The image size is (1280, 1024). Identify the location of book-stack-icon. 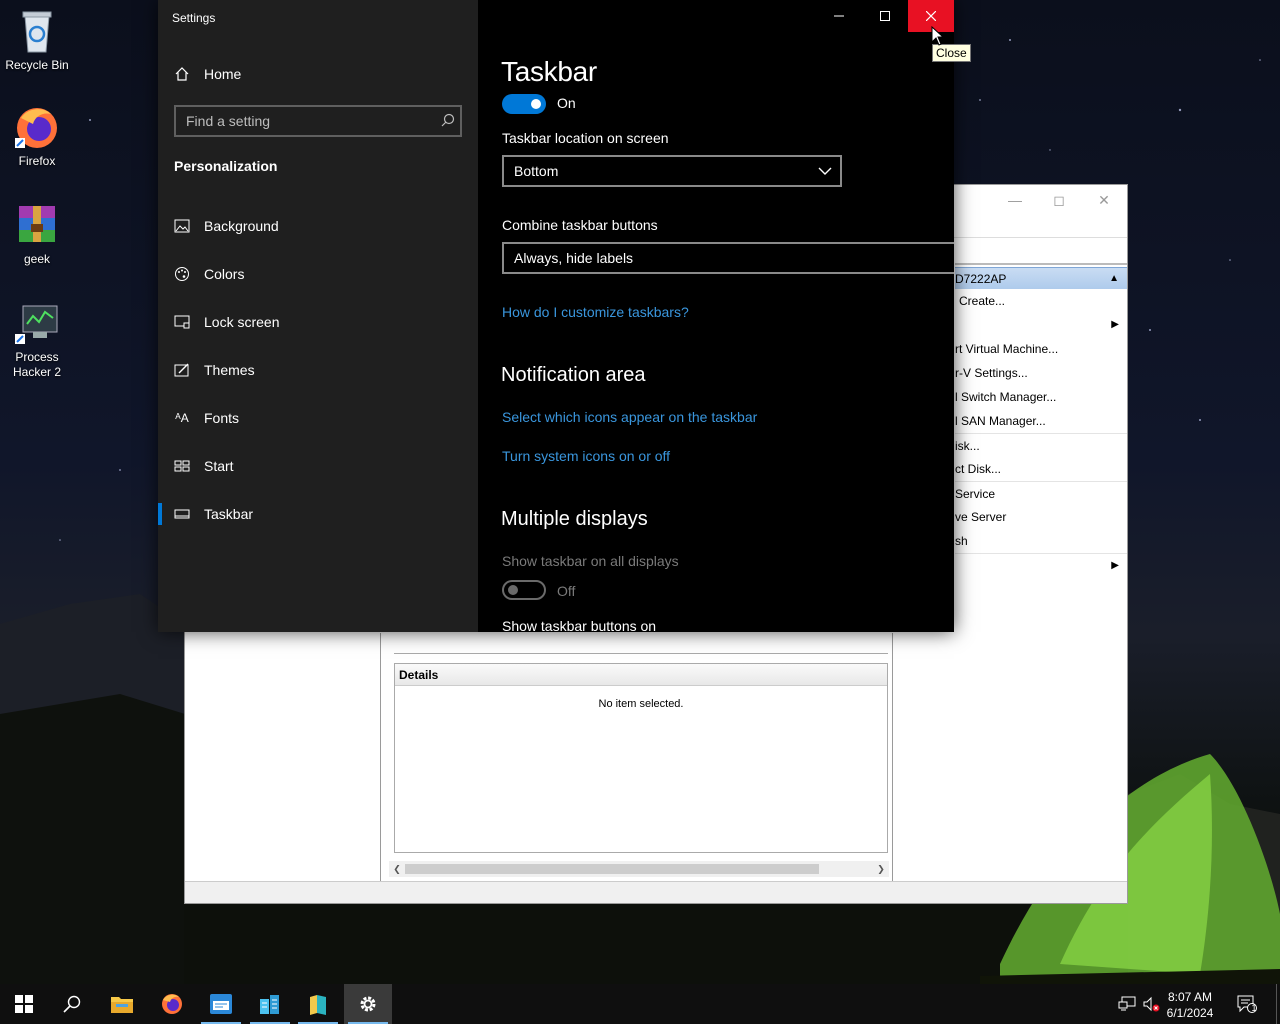
(318, 1005).